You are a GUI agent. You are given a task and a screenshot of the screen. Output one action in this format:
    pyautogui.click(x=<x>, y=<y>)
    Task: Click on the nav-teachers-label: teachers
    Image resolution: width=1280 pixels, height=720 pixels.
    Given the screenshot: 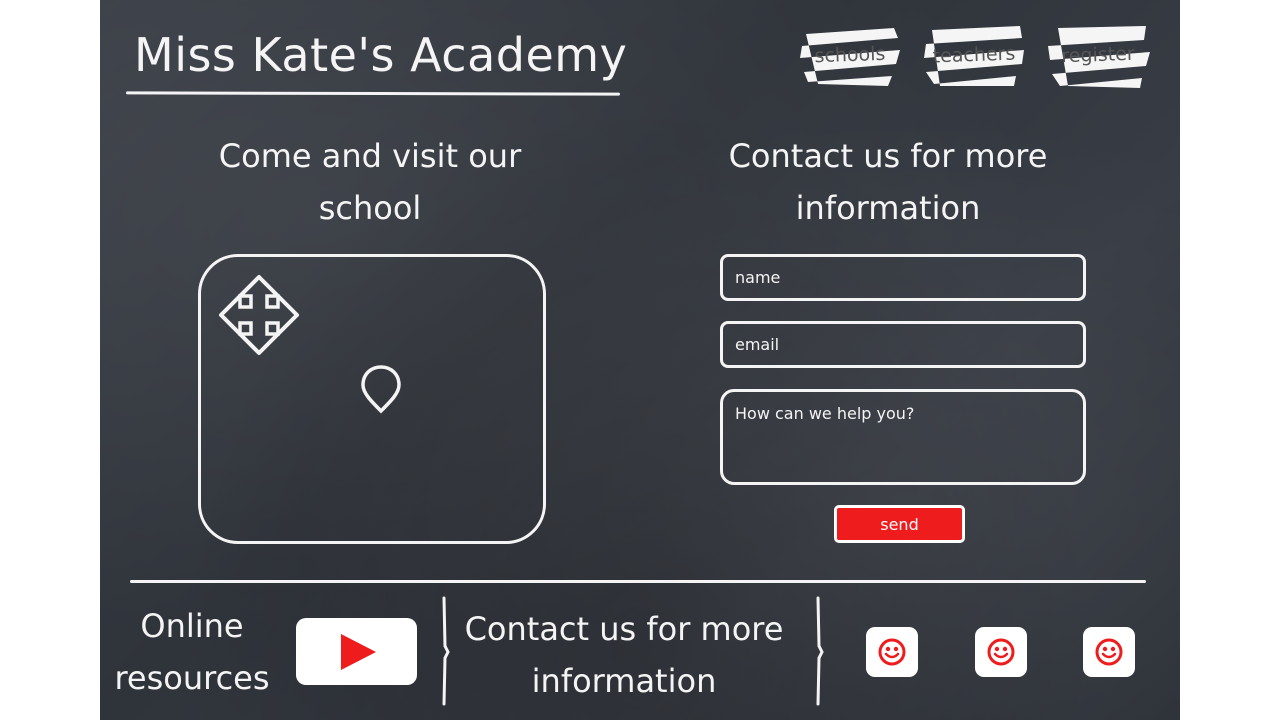 What is the action you would take?
    pyautogui.click(x=974, y=55)
    